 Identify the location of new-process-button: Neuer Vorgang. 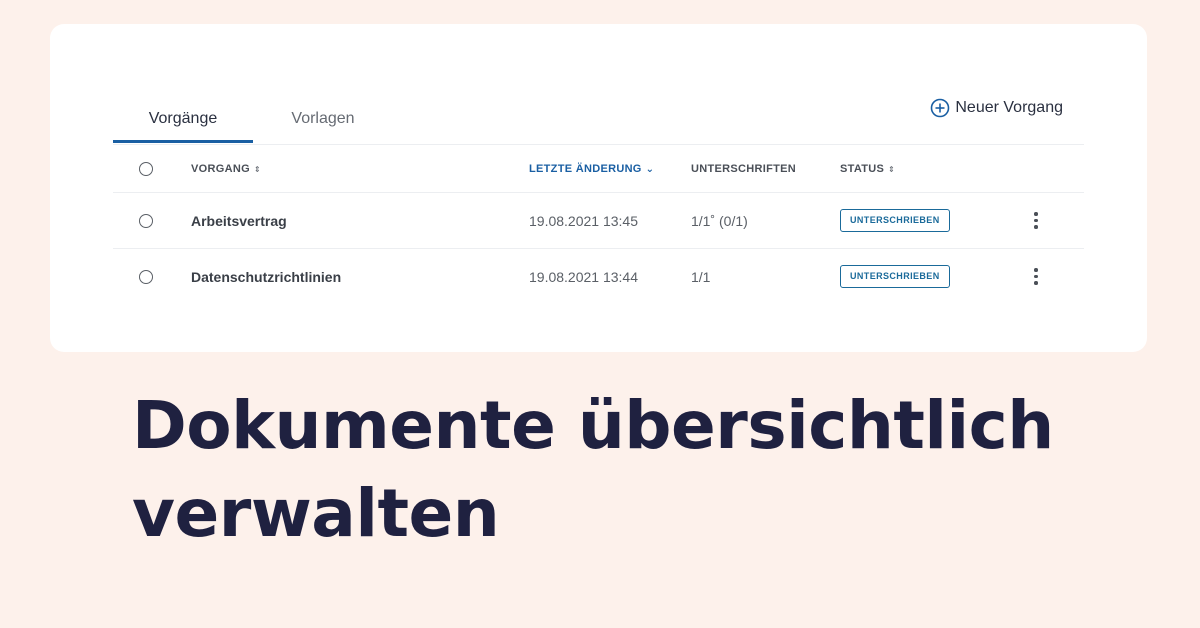
(996, 108).